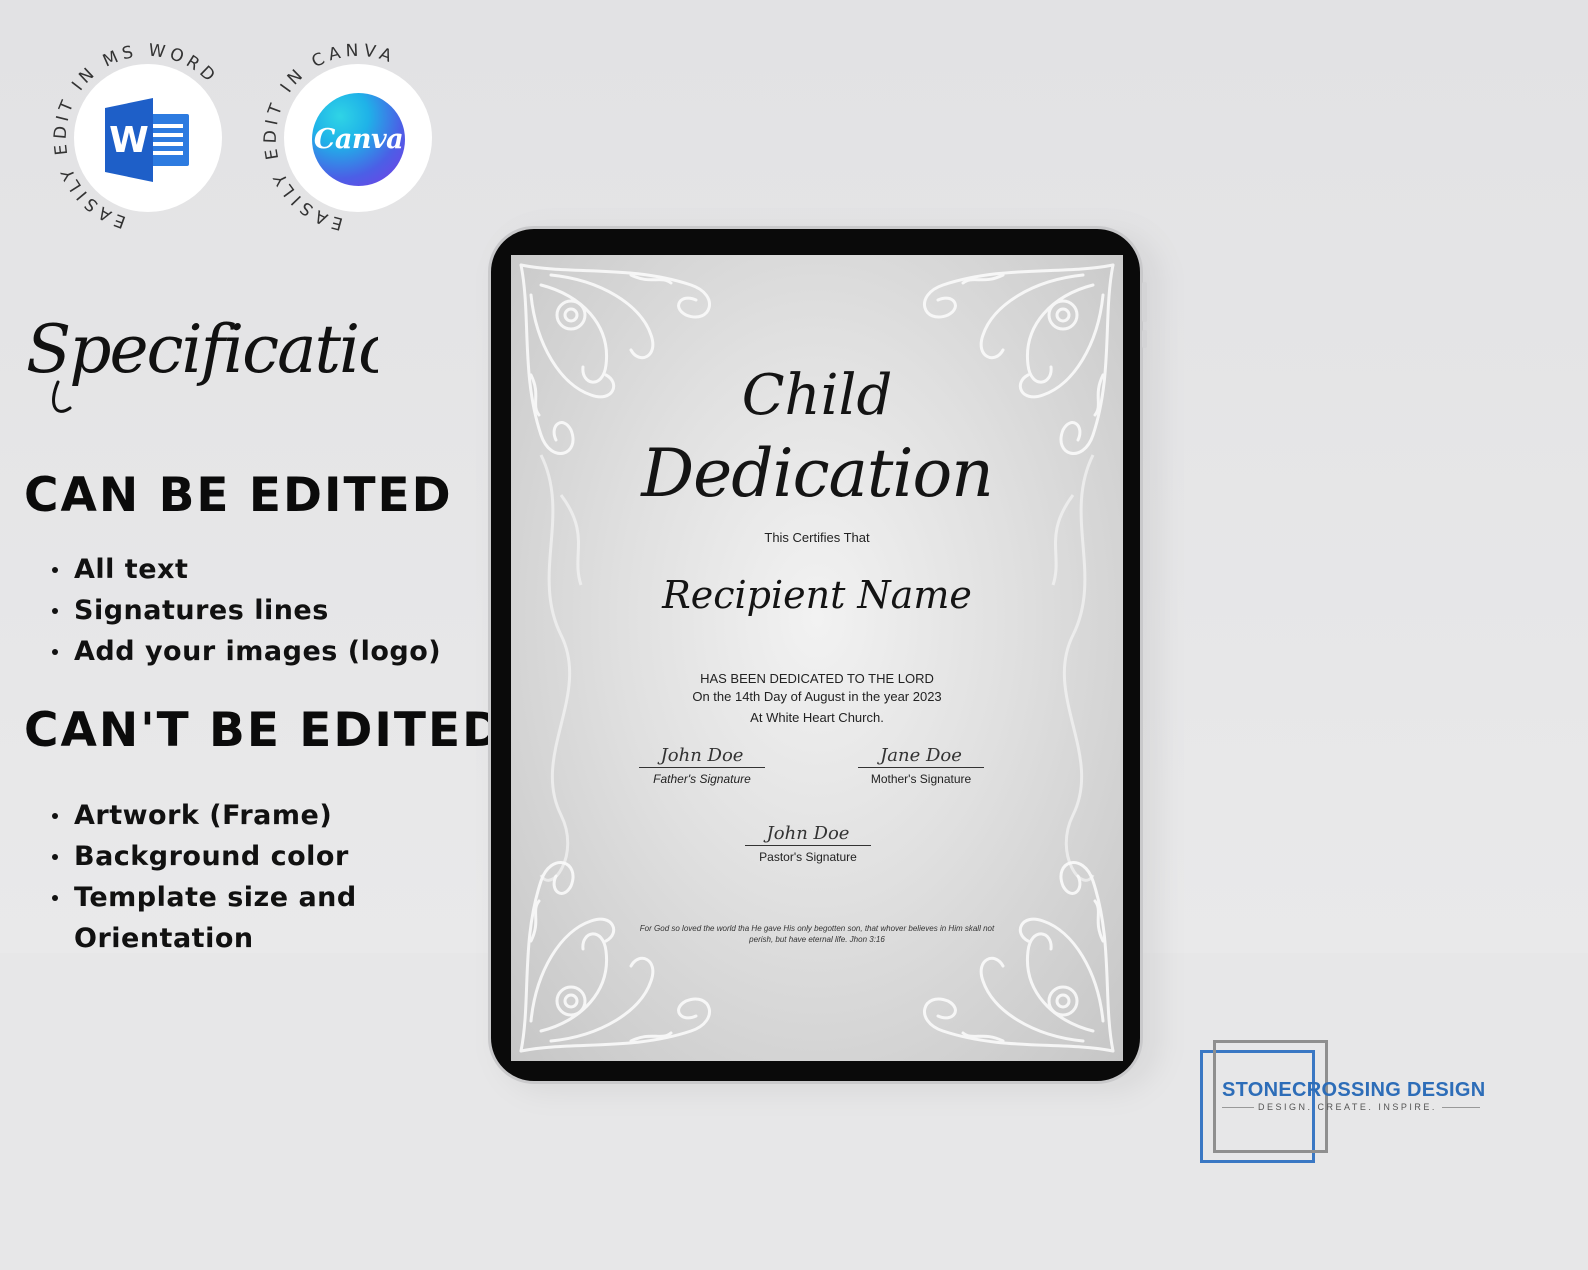  I want to click on father-signature-label: Father's Signature, so click(702, 779).